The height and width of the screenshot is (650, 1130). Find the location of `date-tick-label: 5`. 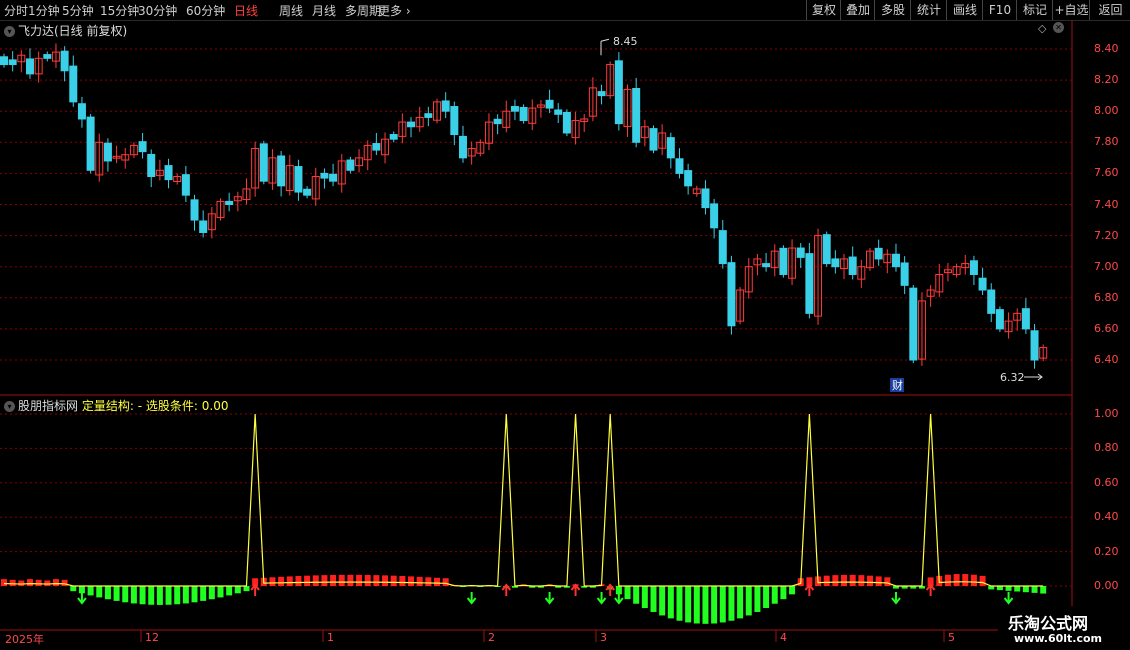

date-tick-label: 5 is located at coordinates (951, 637).